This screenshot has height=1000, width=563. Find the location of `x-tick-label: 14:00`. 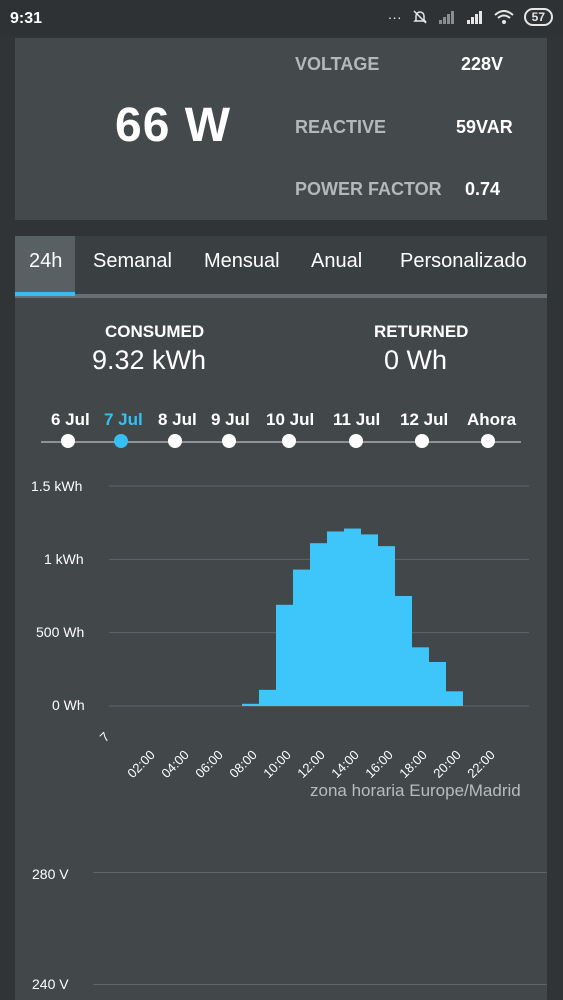

x-tick-label: 14:00 is located at coordinates (345, 764).